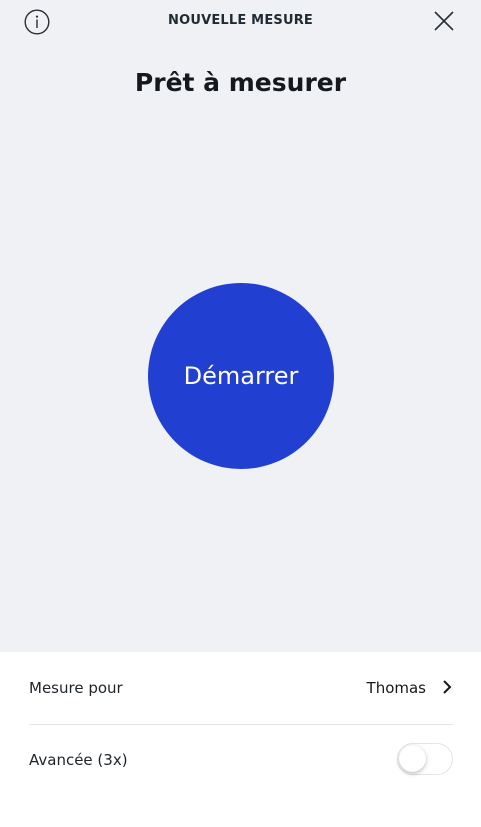  Describe the element at coordinates (78, 760) in the screenshot. I see `advanced-label: Avancée (3x)` at that location.